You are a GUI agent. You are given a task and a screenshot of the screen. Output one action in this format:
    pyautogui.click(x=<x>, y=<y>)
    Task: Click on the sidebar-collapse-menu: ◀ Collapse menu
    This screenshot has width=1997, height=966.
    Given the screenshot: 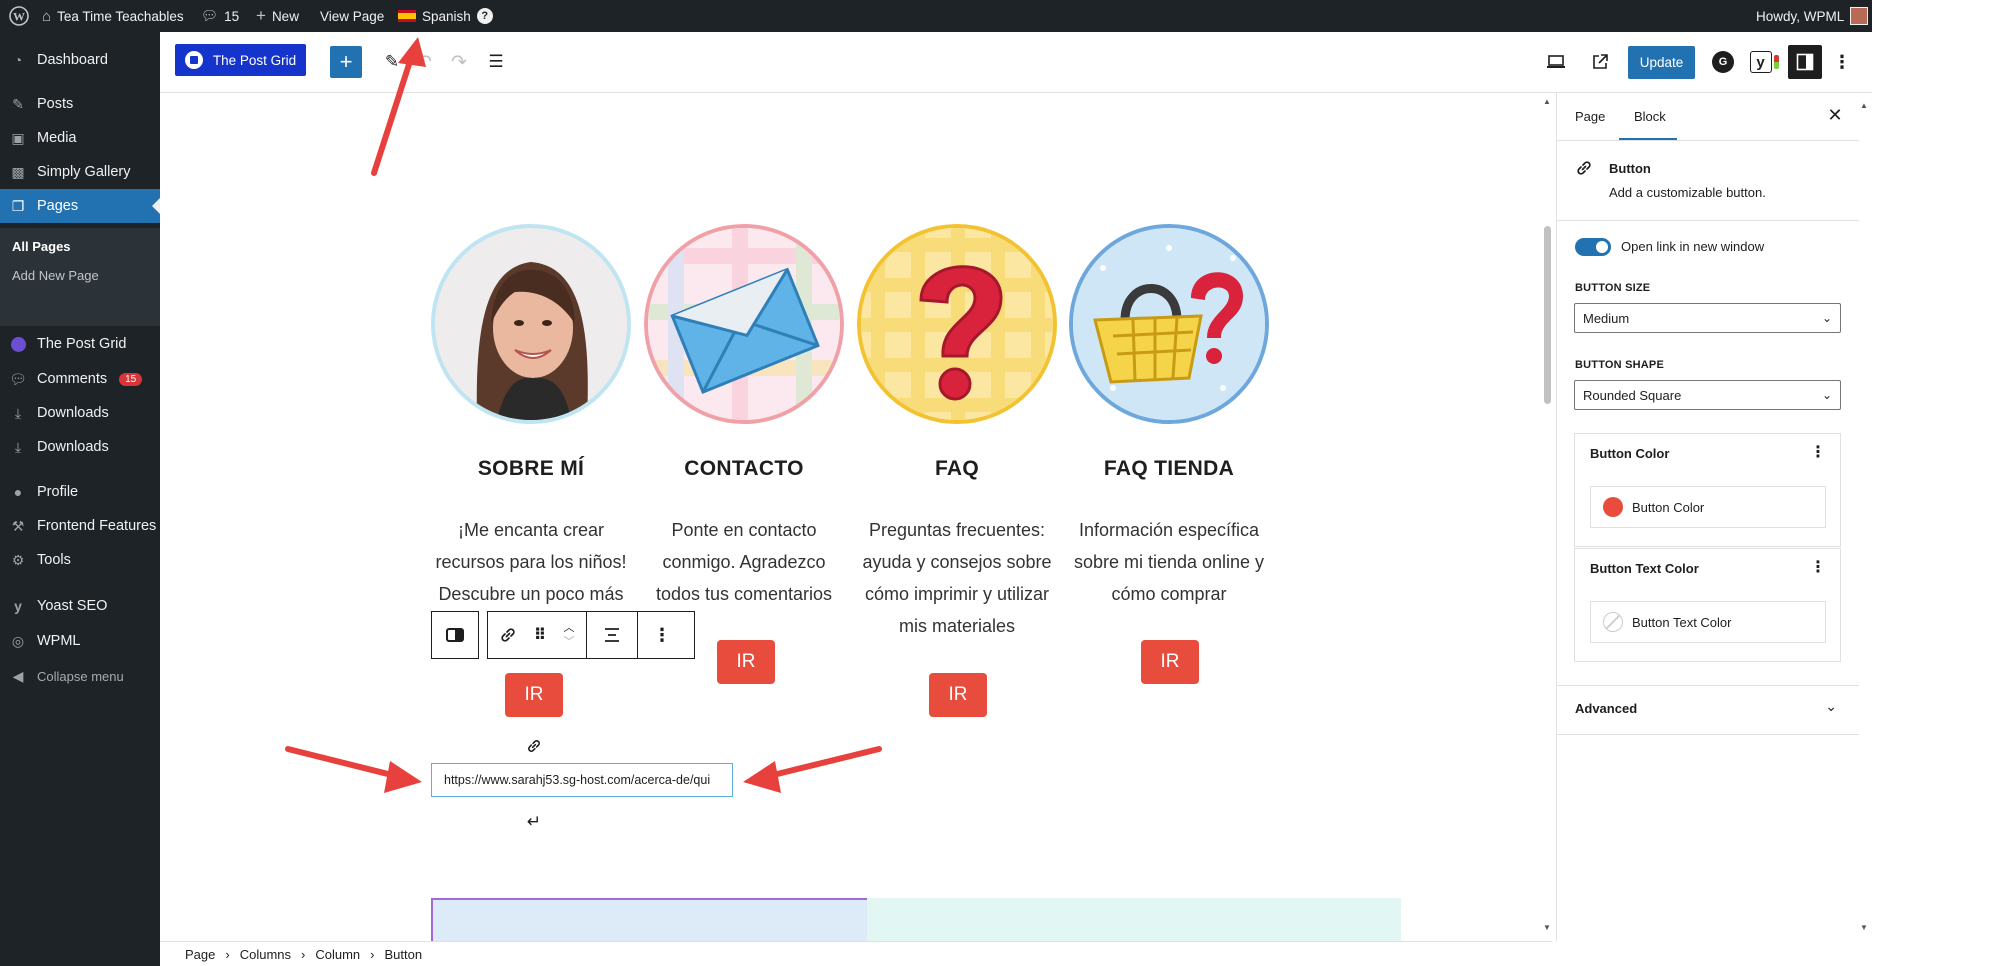 What is the action you would take?
    pyautogui.click(x=80, y=676)
    